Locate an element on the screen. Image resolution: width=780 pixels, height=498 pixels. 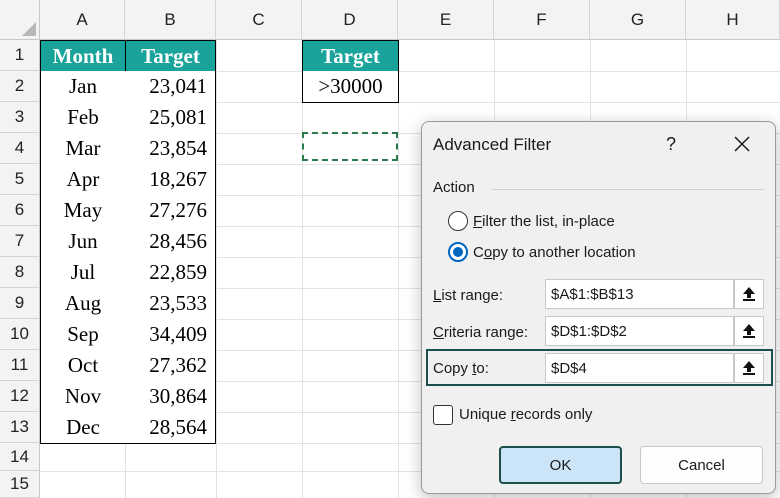
month-cell: Dec is located at coordinates (83, 428).